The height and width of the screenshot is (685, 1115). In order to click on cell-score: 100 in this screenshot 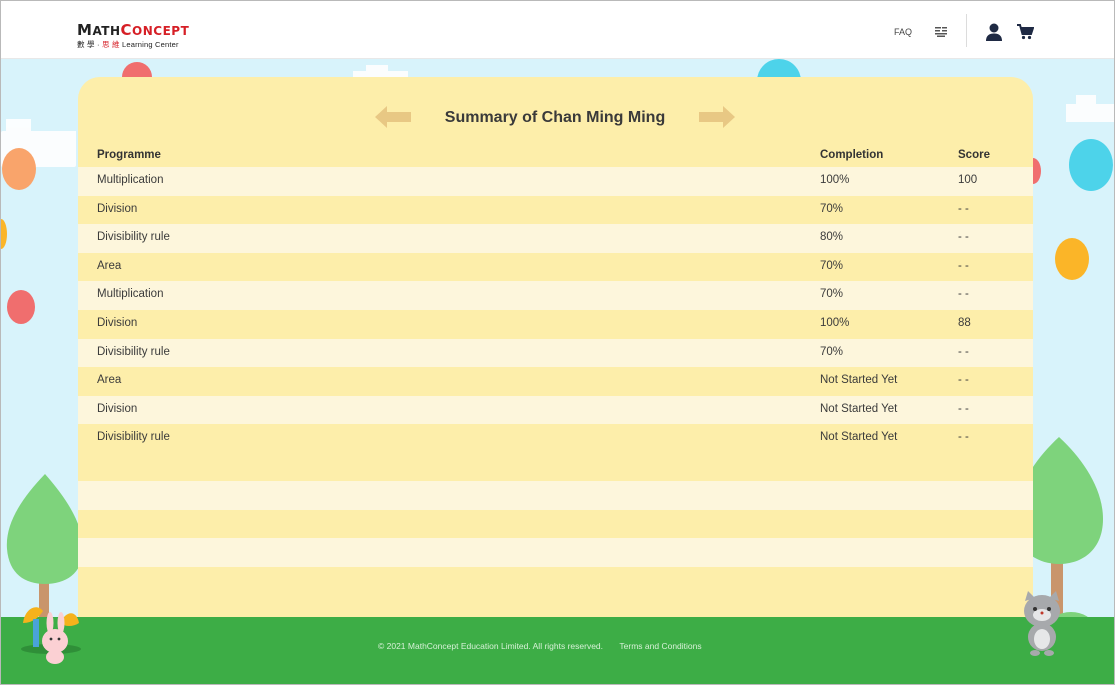, I will do `click(968, 180)`.